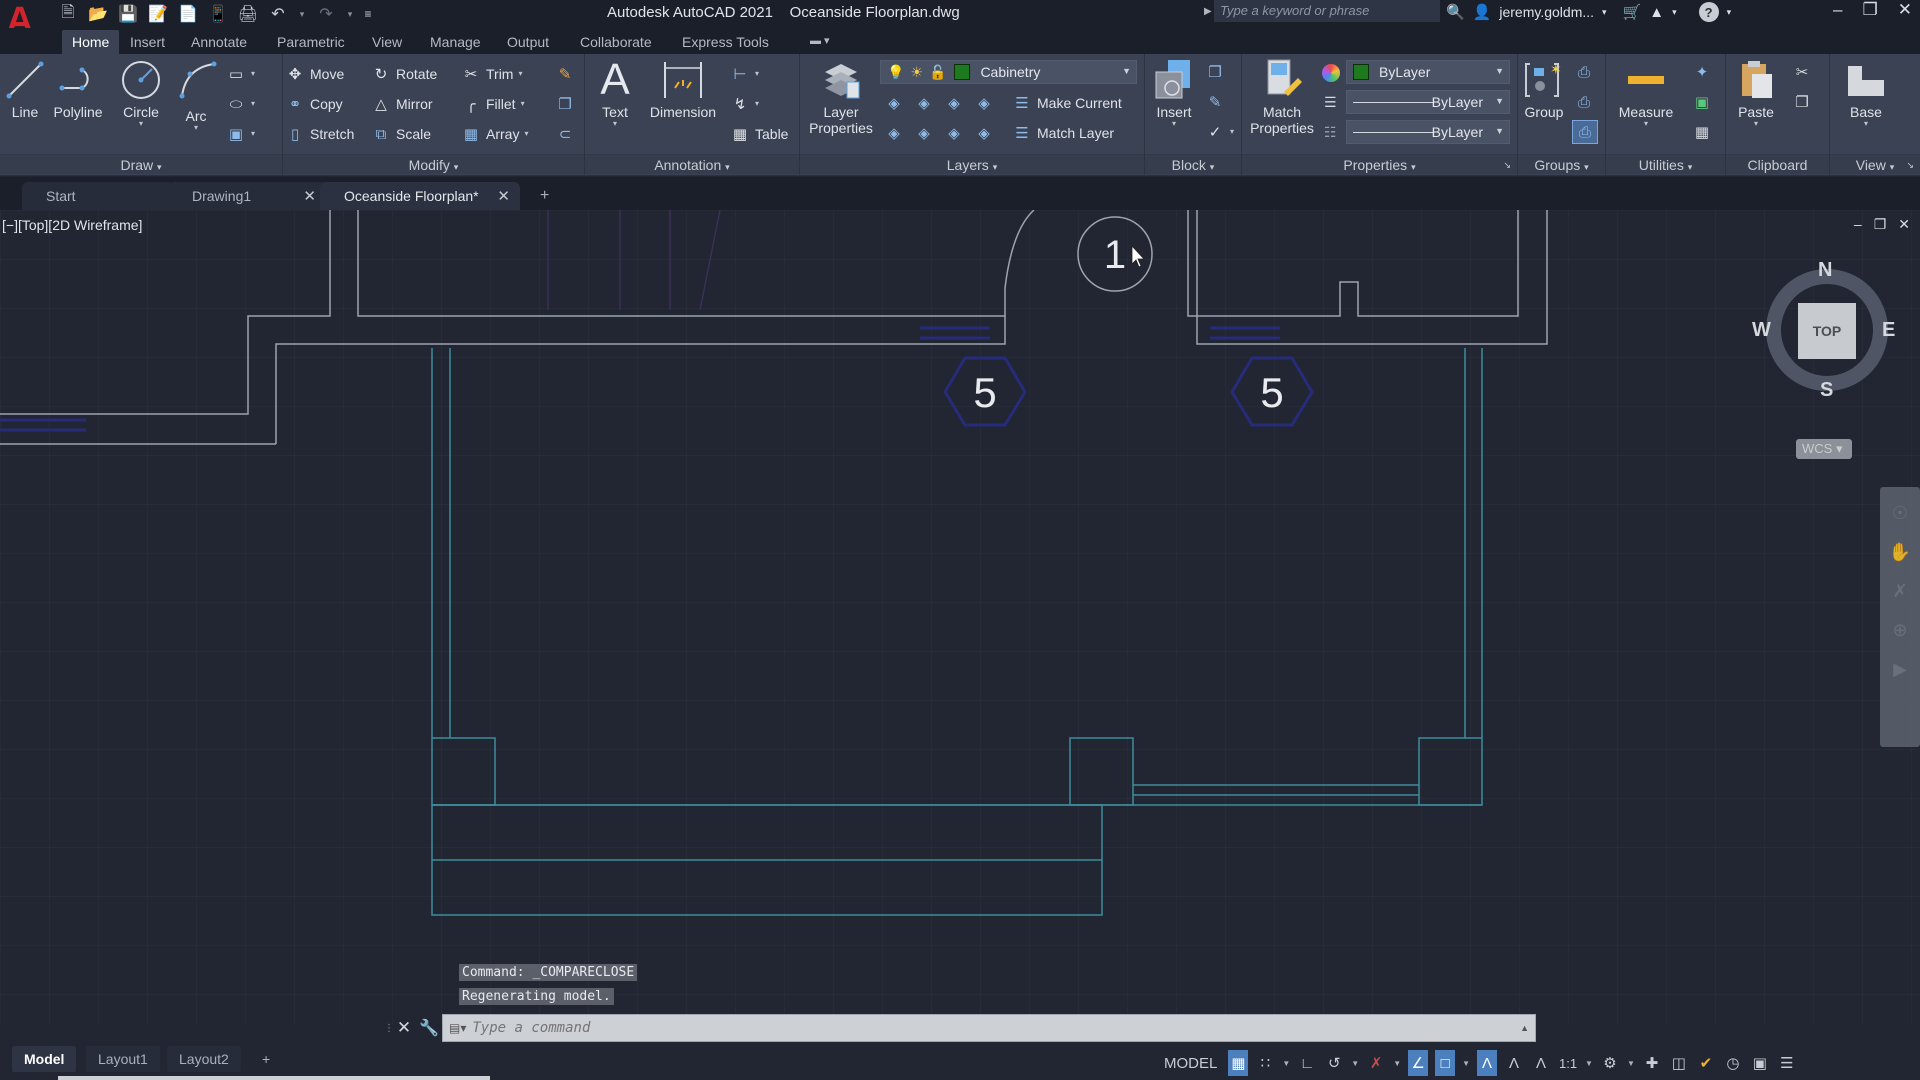  Describe the element at coordinates (1674, 12) in the screenshot. I see `app-dropdown-icon: ▾` at that location.